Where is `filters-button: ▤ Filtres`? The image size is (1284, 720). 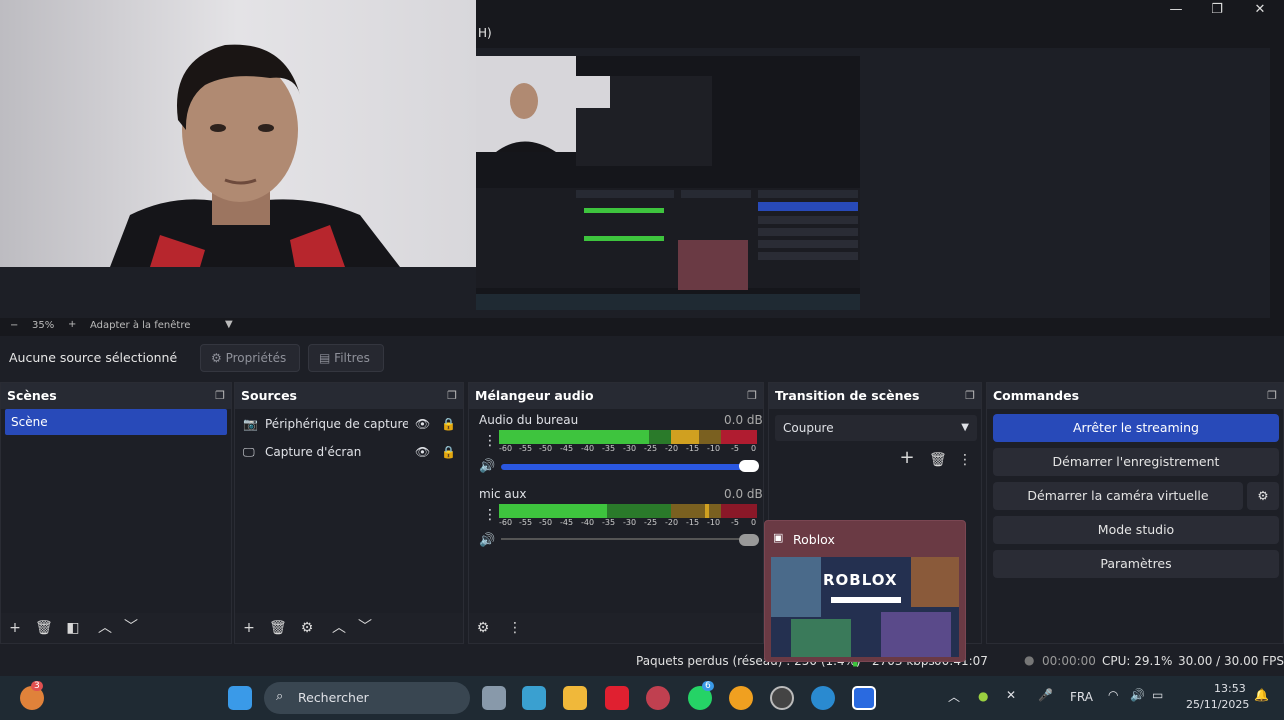 filters-button: ▤ Filtres is located at coordinates (346, 358).